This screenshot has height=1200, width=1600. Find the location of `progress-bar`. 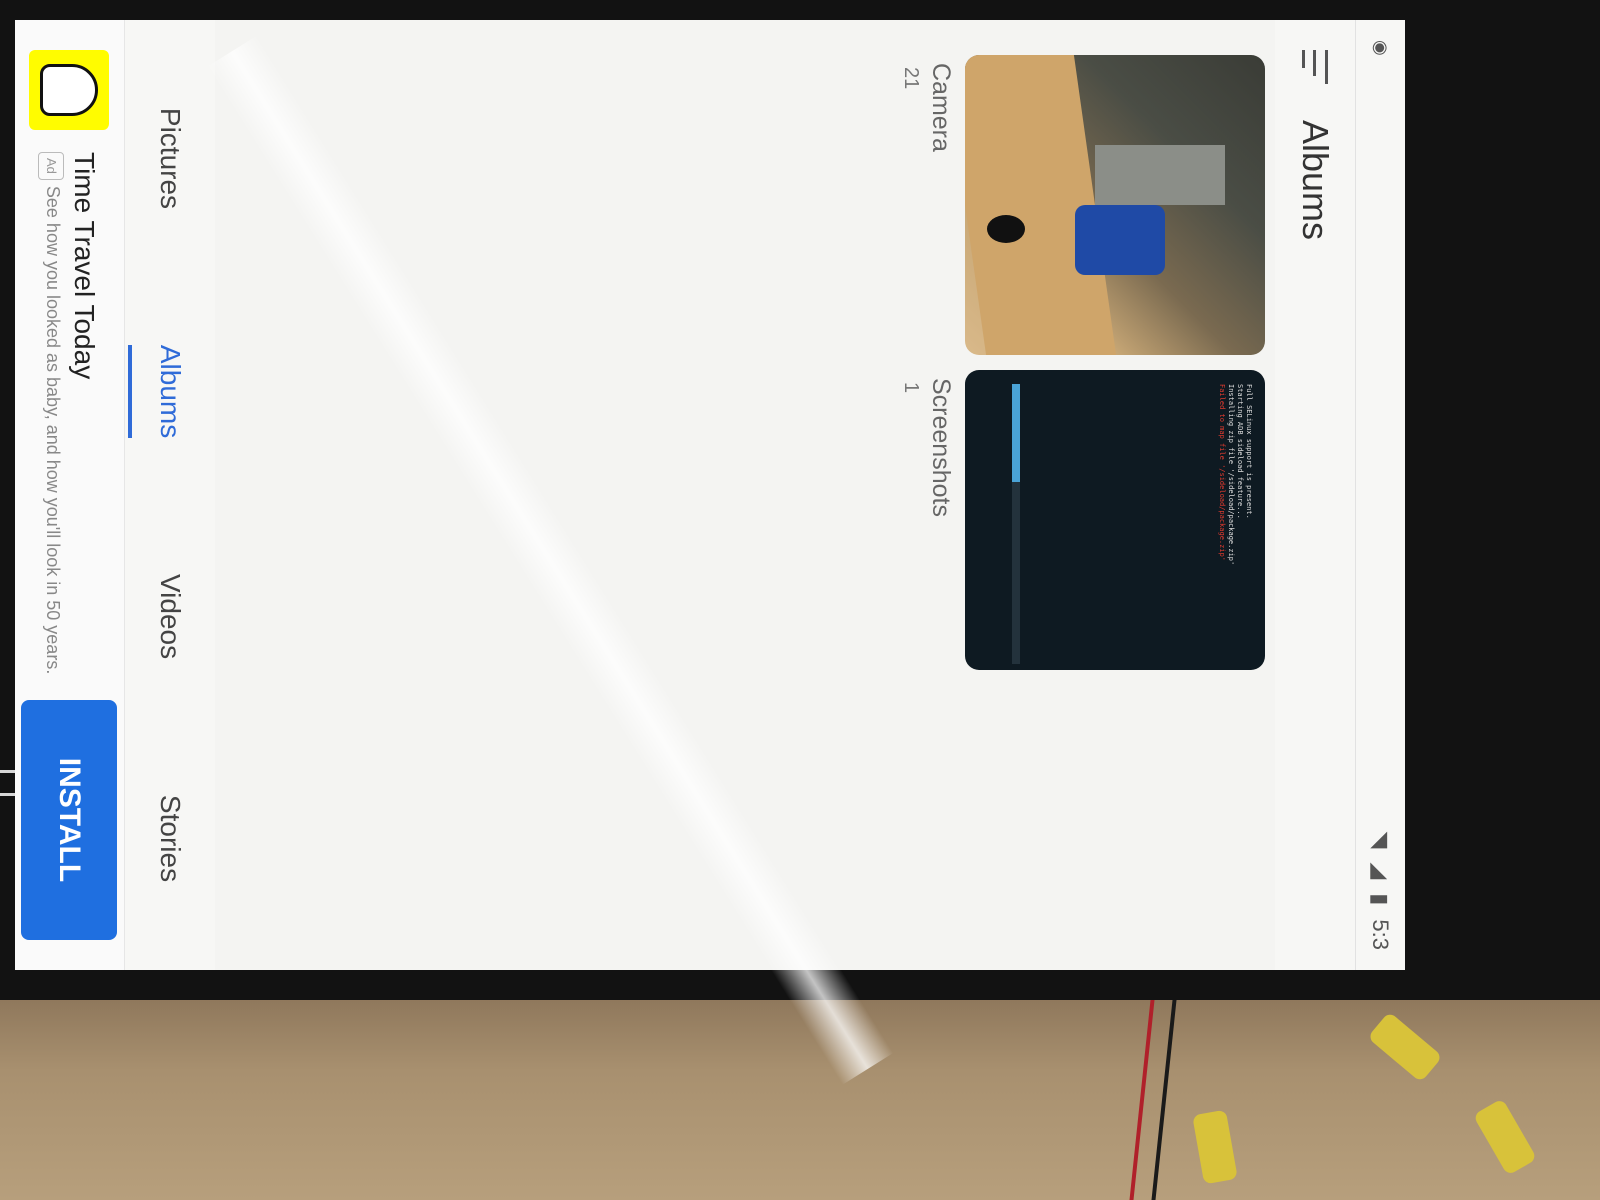

progress-bar is located at coordinates (1016, 524).